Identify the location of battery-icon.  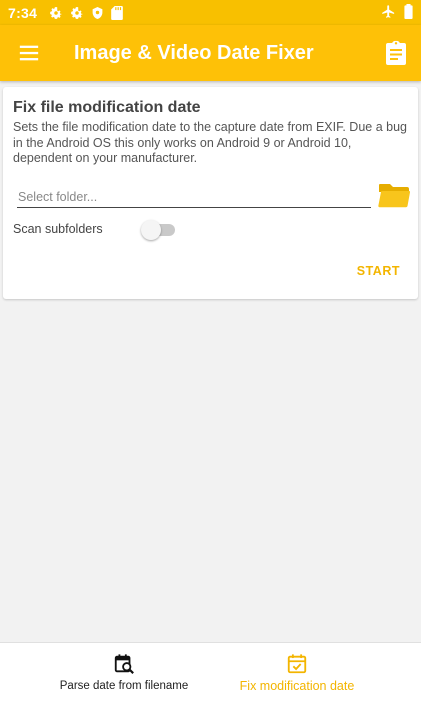
(408, 11).